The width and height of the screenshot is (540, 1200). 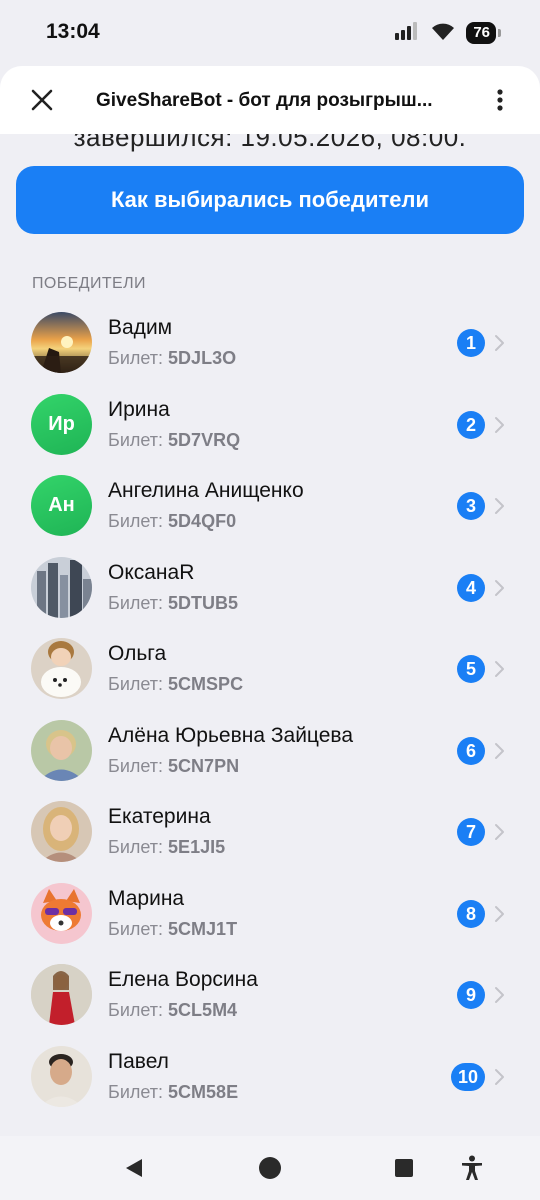 What do you see at coordinates (230, 735) in the screenshot?
I see `winner-name: Алёна Юрьевна Зайцева` at bounding box center [230, 735].